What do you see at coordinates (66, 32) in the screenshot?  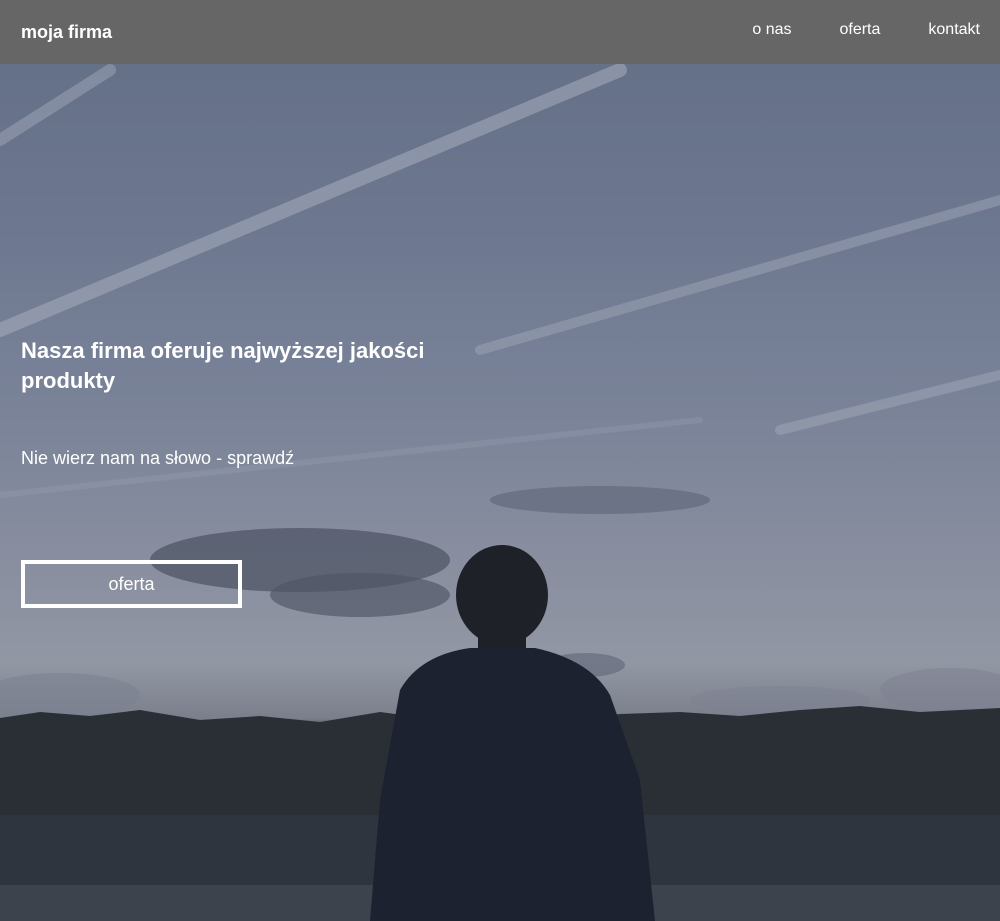 I see `brand-logo-link: moja firma` at bounding box center [66, 32].